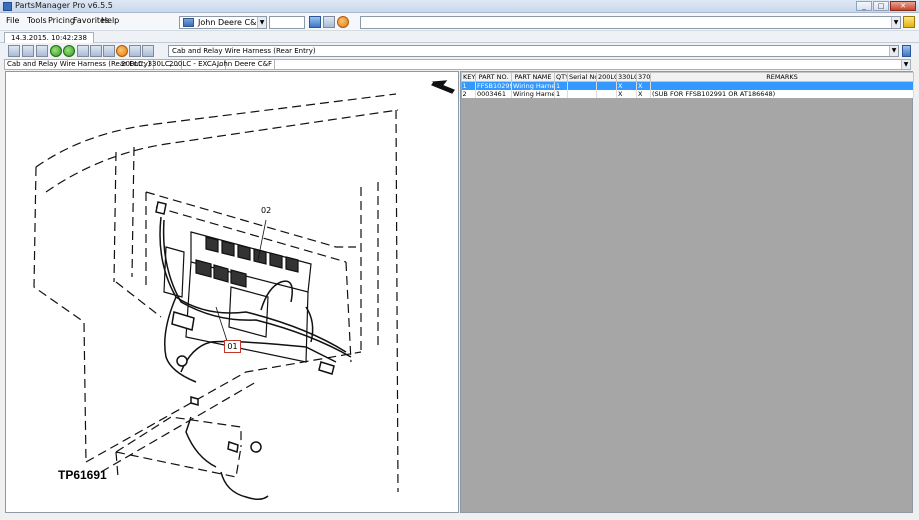 The height and width of the screenshot is (520, 919). Describe the element at coordinates (148, 51) in the screenshot. I see `help-icon` at that location.